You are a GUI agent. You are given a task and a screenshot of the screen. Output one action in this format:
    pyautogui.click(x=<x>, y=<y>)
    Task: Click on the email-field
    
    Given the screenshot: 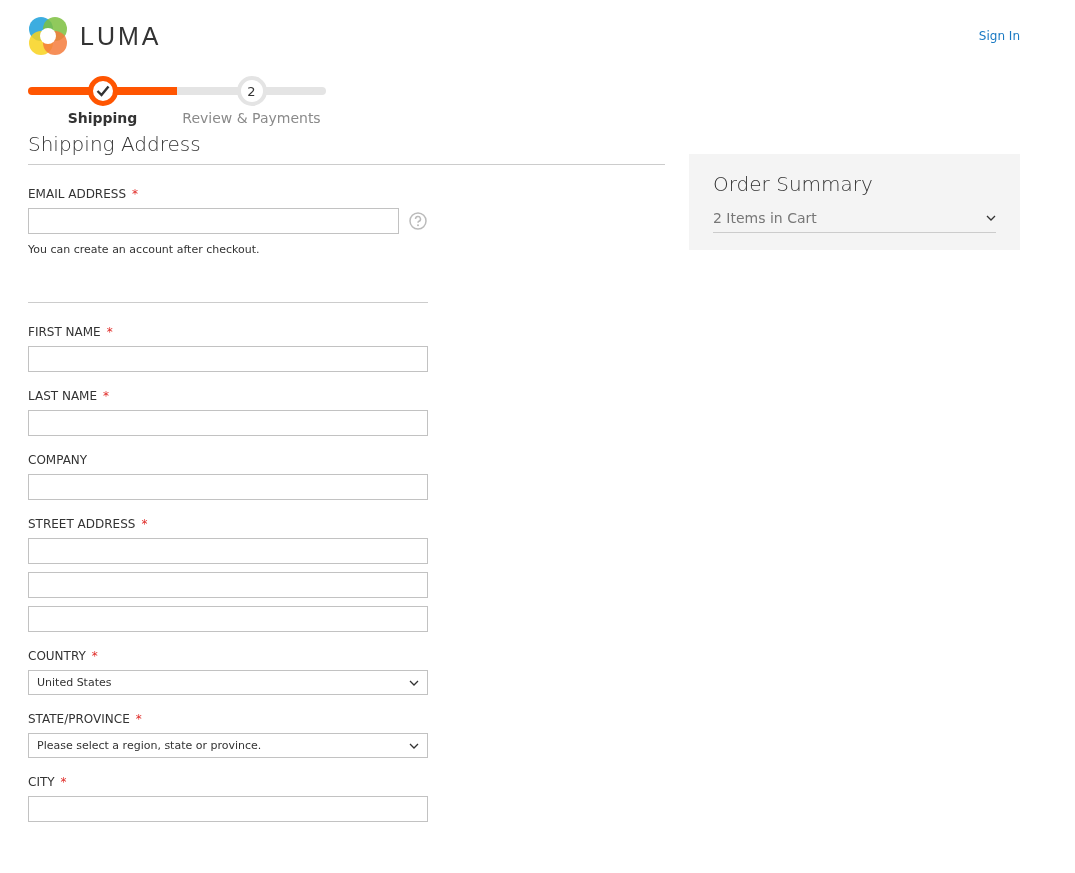 What is the action you would take?
    pyautogui.click(x=213, y=221)
    